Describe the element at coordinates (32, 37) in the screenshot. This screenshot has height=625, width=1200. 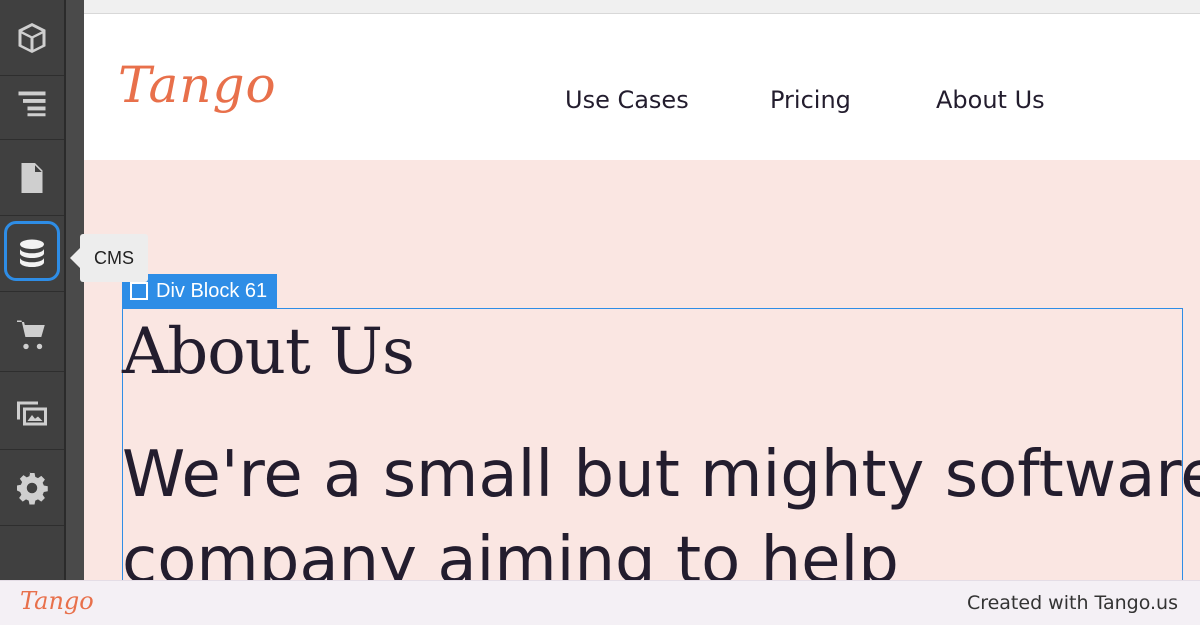
I see `cube-icon` at that location.